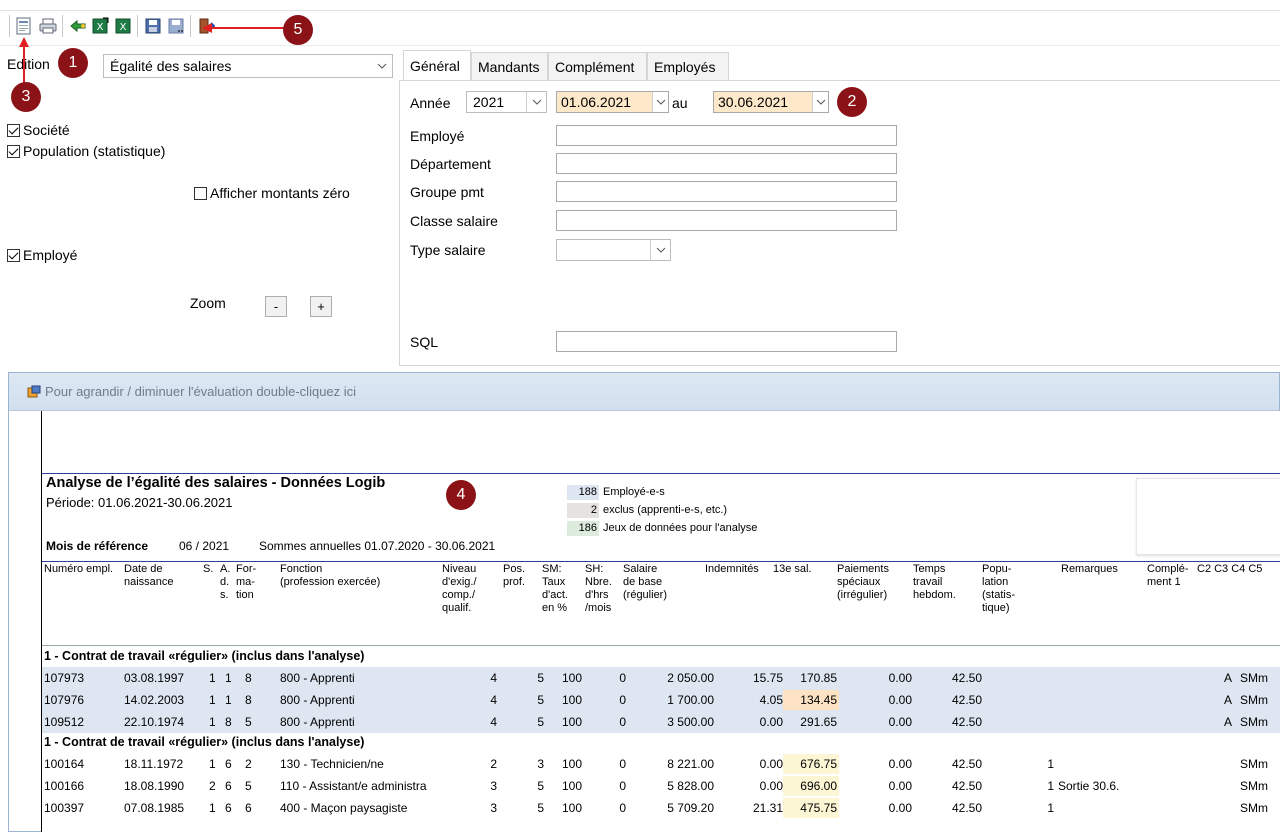 This screenshot has width=1280, height=832. Describe the element at coordinates (597, 66) in the screenshot. I see `tab-complement: Complément` at that location.